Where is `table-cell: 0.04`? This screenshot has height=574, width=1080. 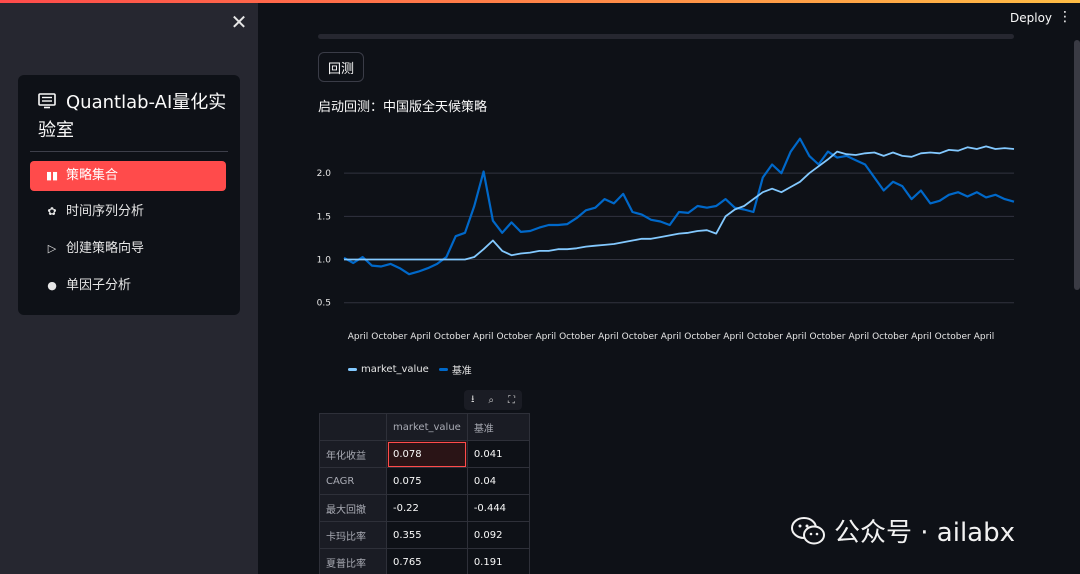
table-cell: 0.04 is located at coordinates (498, 481).